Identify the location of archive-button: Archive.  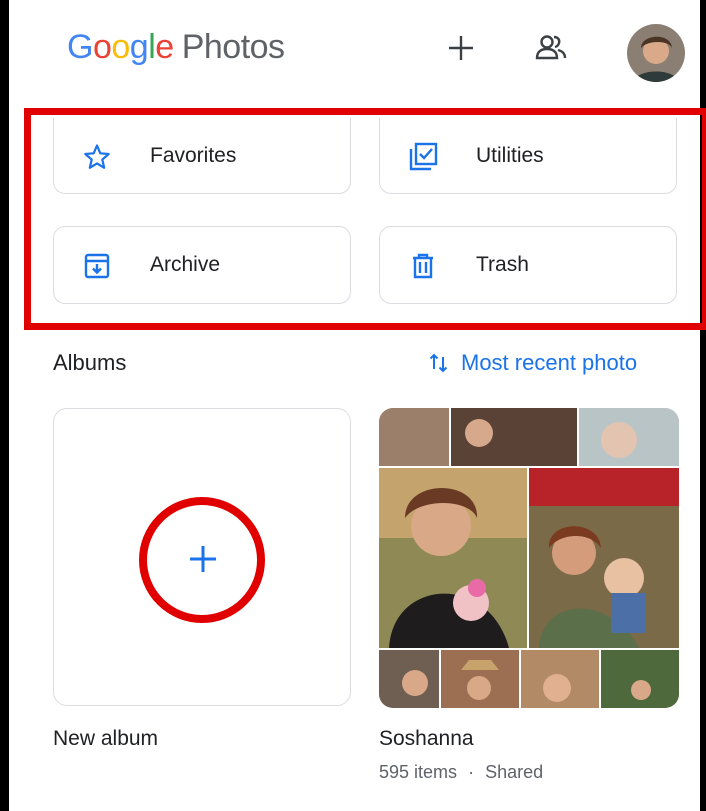
(202, 265).